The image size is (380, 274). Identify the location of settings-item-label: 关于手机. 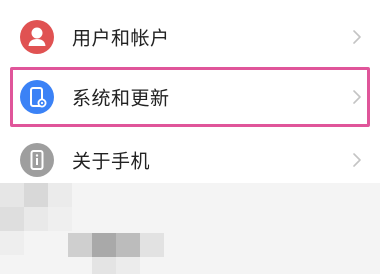
(111, 161).